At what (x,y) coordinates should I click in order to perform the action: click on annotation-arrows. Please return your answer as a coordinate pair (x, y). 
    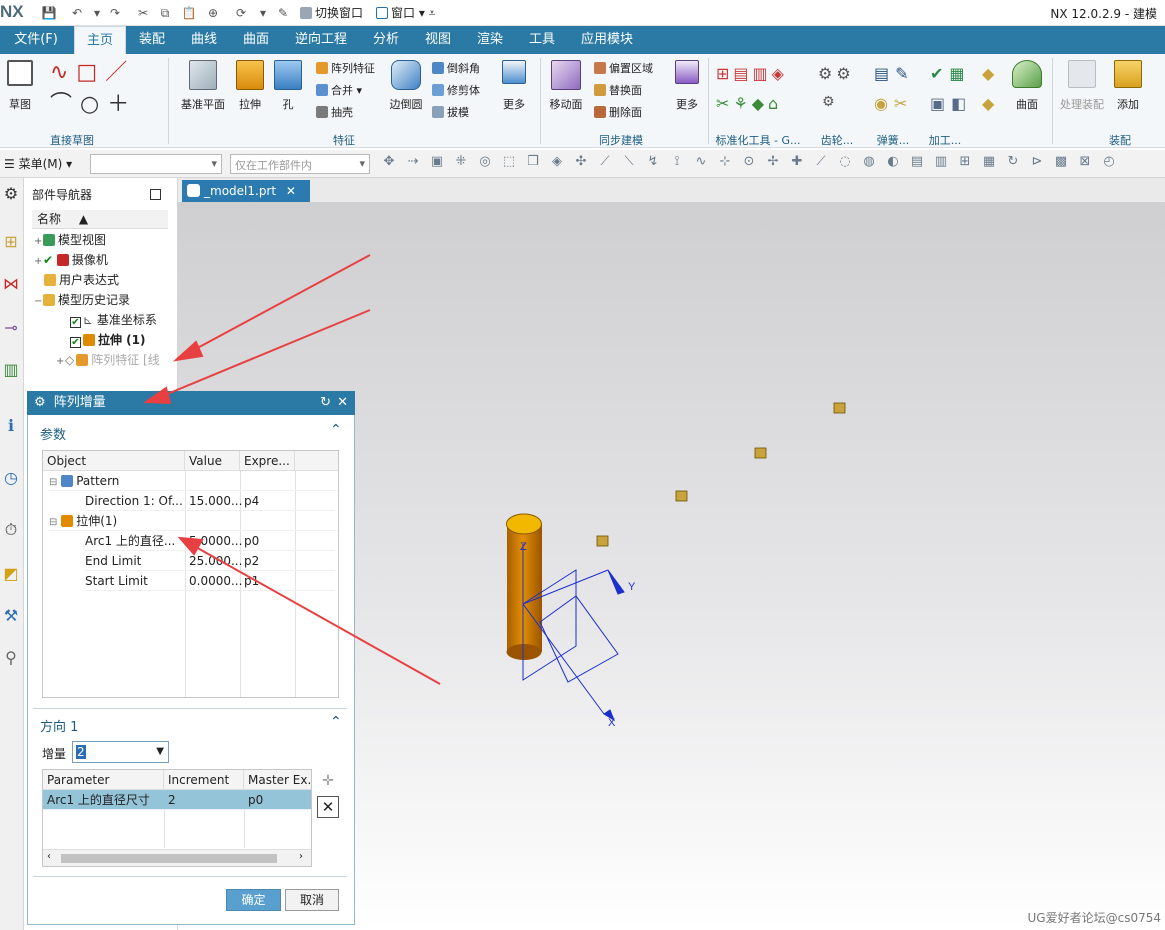
    Looking at the image, I should click on (292, 469).